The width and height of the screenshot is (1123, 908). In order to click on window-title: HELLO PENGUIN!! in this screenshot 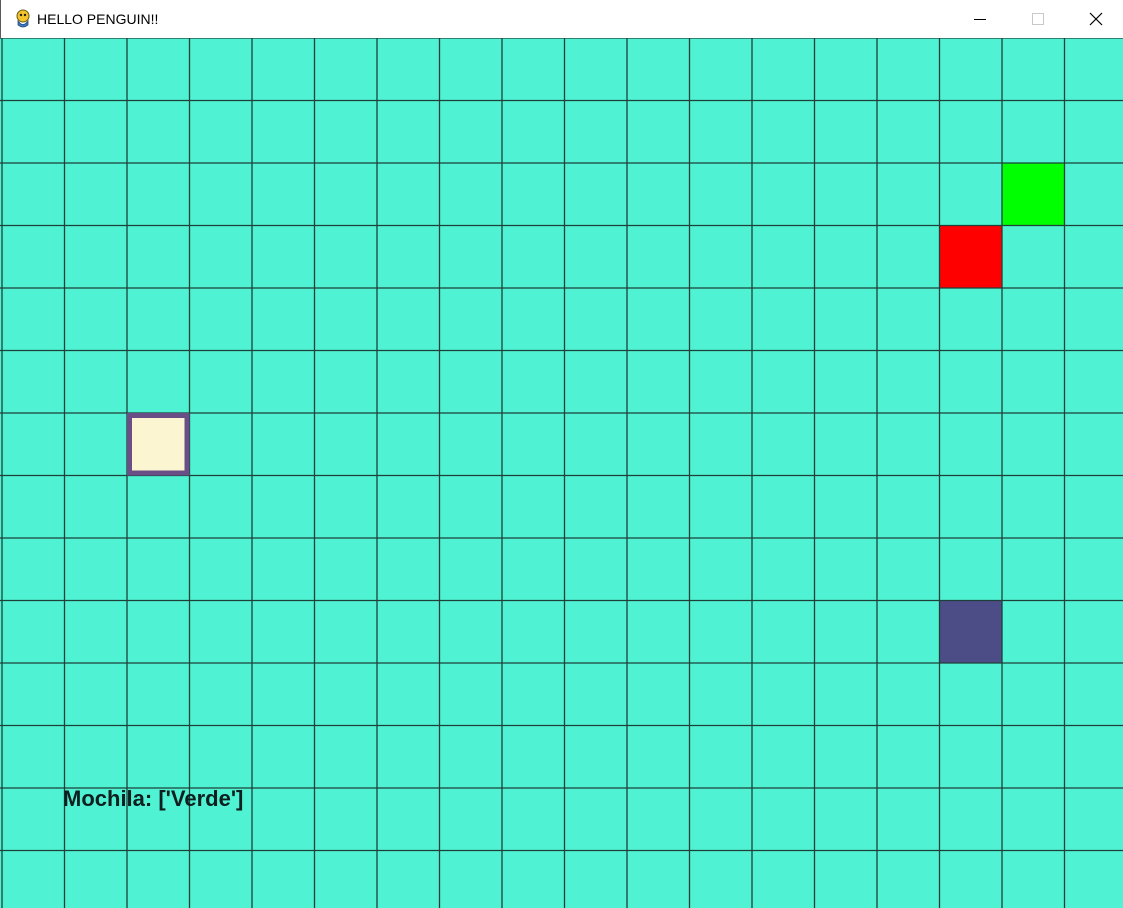, I will do `click(98, 19)`.